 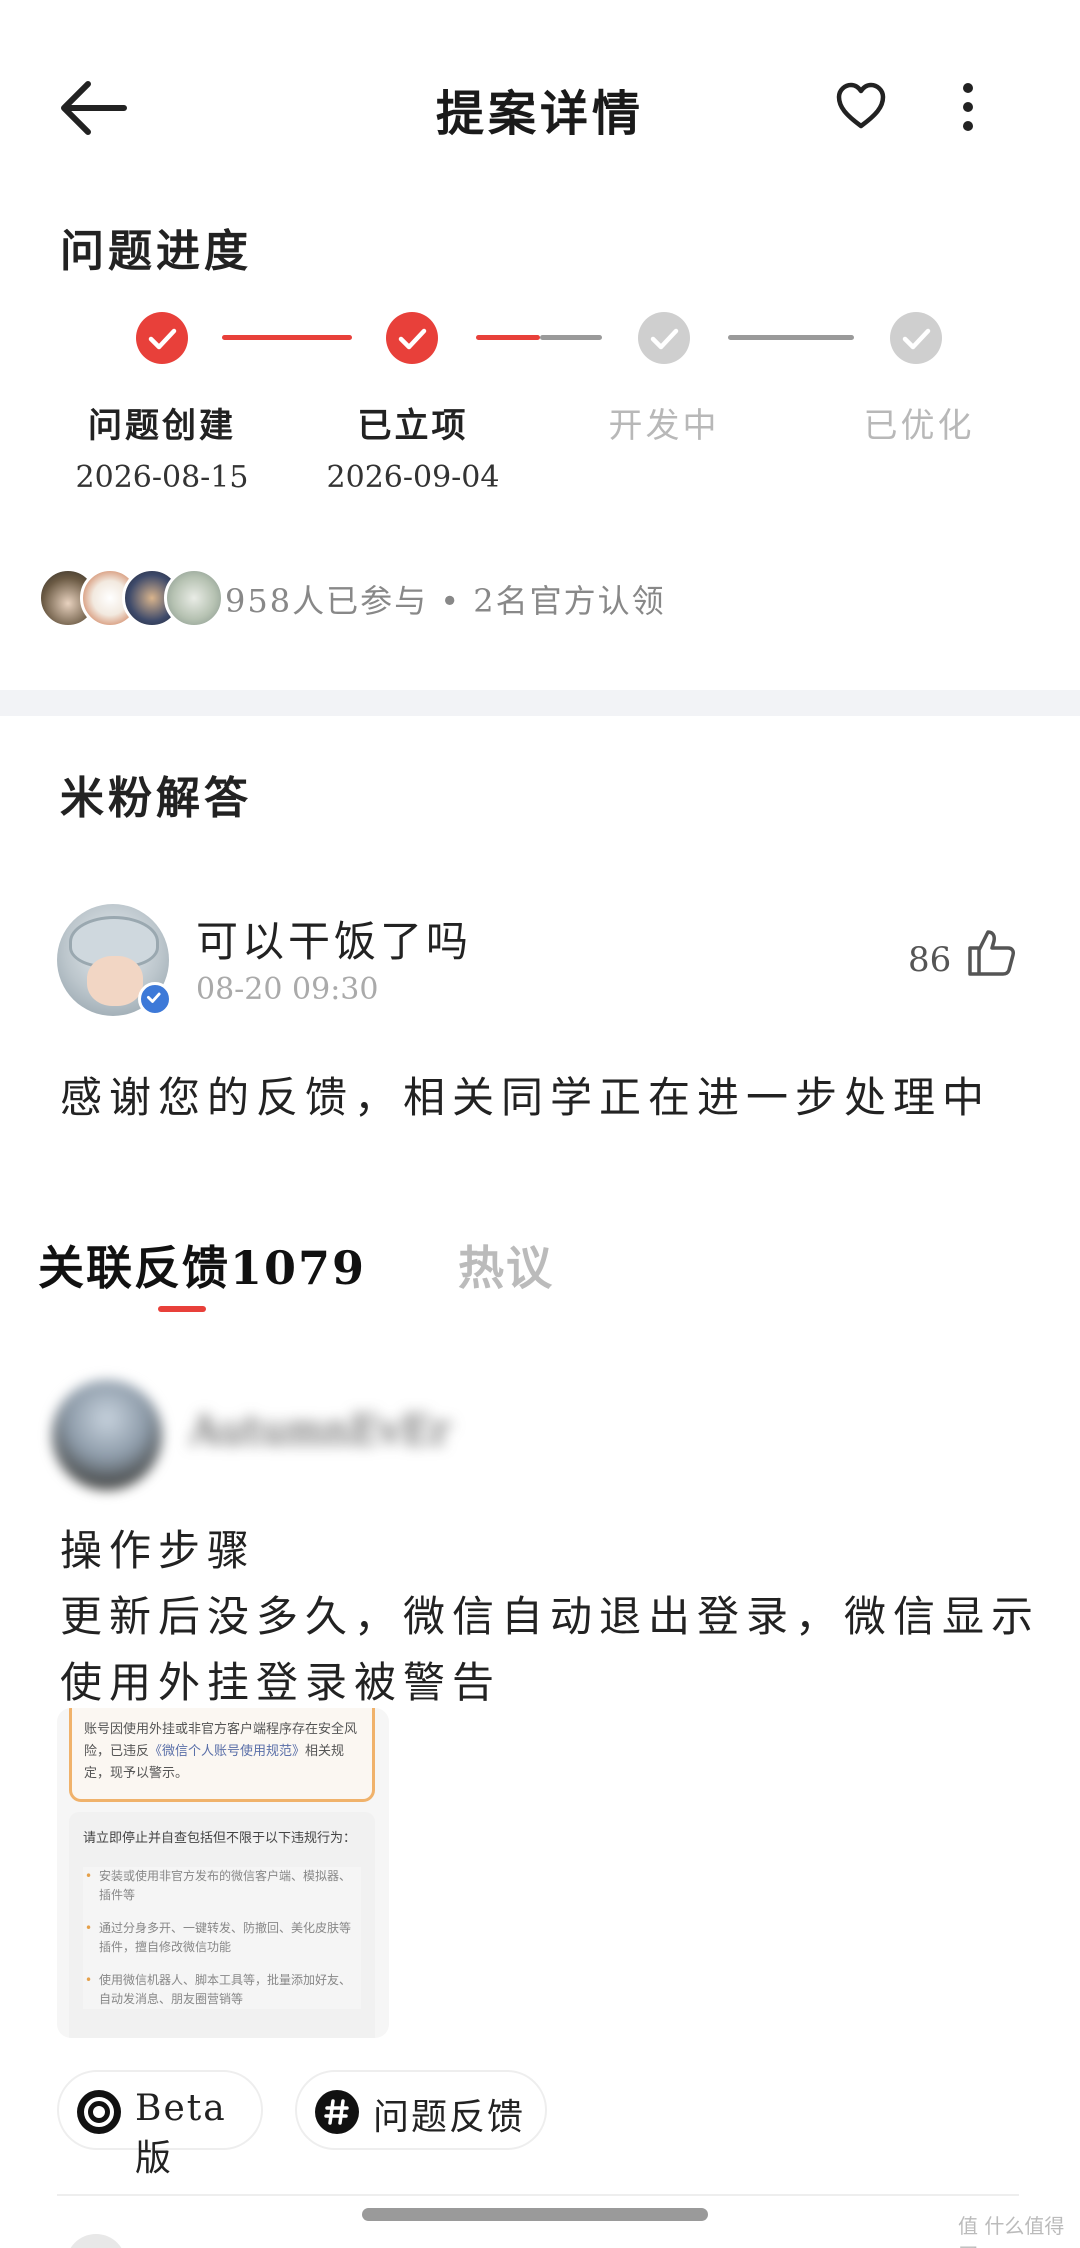 I want to click on step-connector-2-pending, so click(x=571, y=337).